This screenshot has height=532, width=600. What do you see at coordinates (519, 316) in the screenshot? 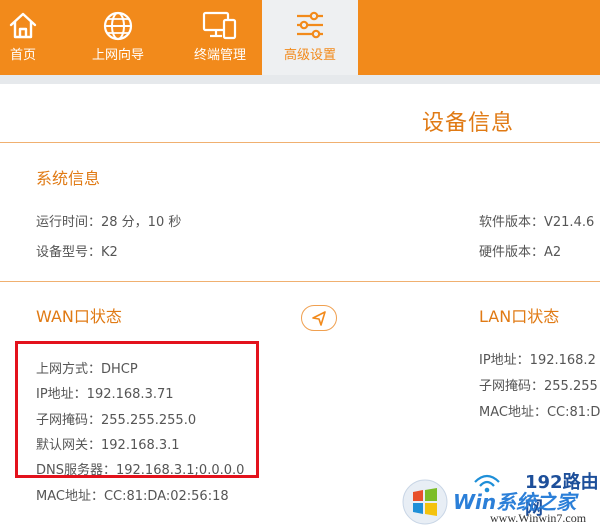
I see `lan-status-heading: LAN口状态` at bounding box center [519, 316].